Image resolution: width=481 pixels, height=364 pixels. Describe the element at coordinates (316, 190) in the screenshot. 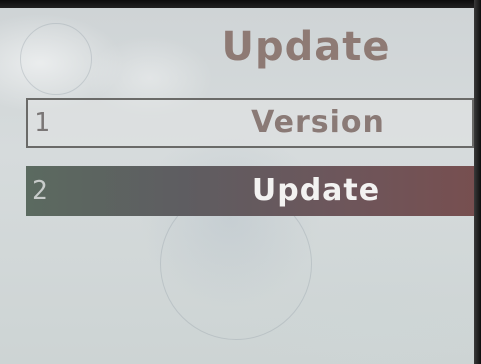

I see `menu-item-label: Update` at that location.